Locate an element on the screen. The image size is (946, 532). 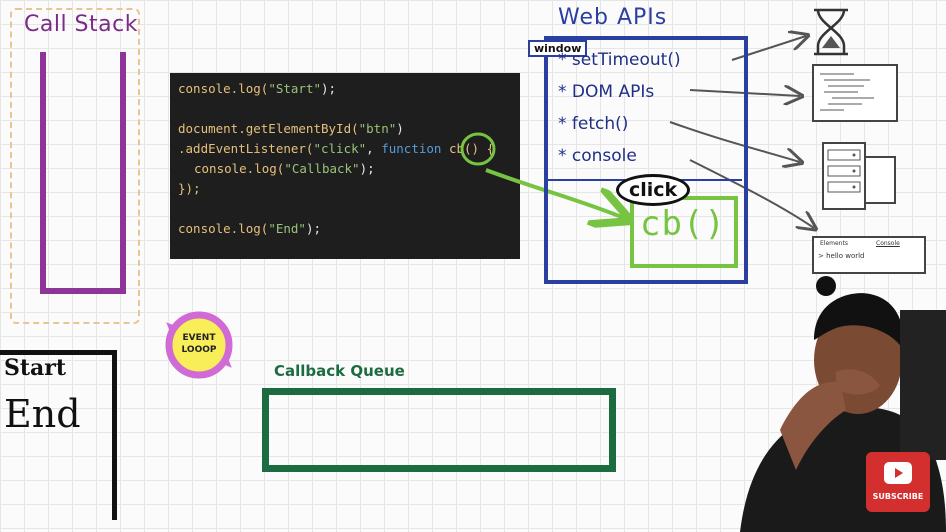
callback-registered-label: cb() is located at coordinates (683, 224).